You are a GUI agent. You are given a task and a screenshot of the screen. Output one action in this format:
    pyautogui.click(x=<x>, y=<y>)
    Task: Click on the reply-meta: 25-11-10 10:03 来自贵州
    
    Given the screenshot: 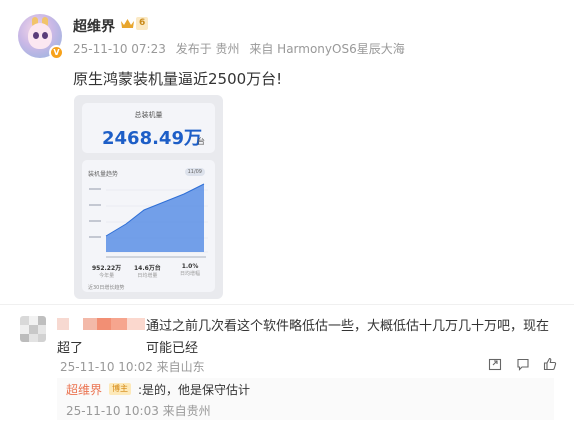 What is the action you would take?
    pyautogui.click(x=138, y=411)
    